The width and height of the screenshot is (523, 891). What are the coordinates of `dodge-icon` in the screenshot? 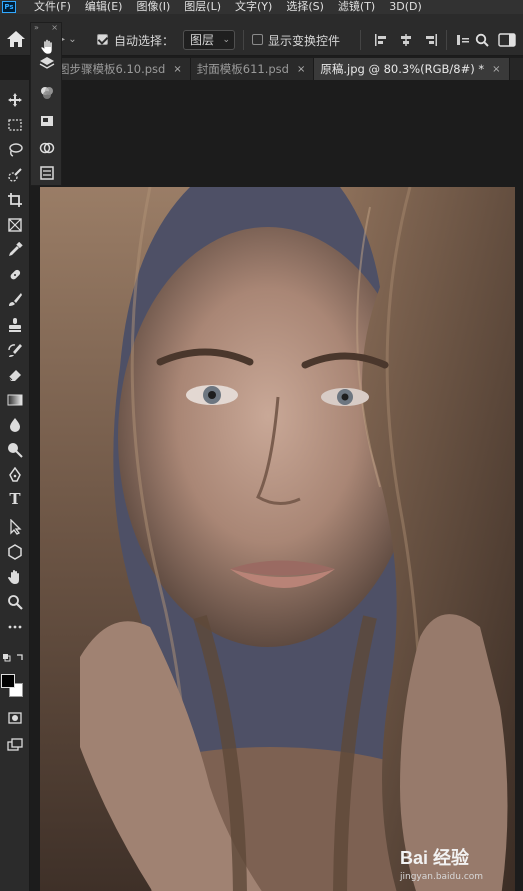 It's located at (15, 450).